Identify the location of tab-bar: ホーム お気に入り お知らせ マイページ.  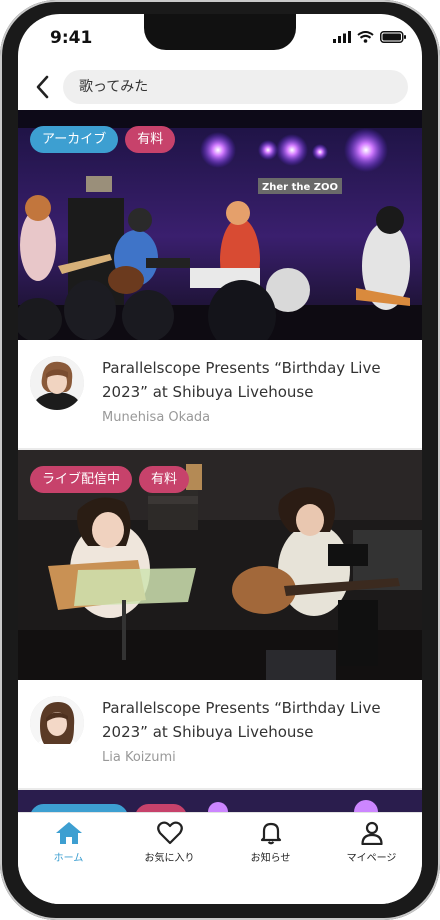
(220, 842).